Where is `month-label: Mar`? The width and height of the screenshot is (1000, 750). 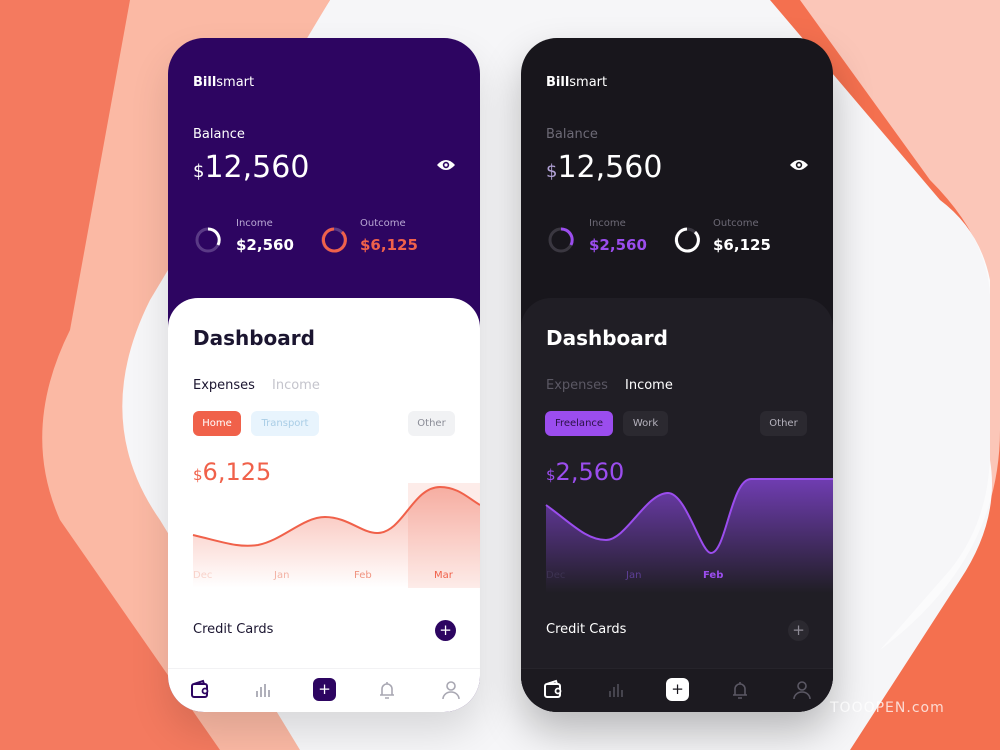 month-label: Mar is located at coordinates (443, 575).